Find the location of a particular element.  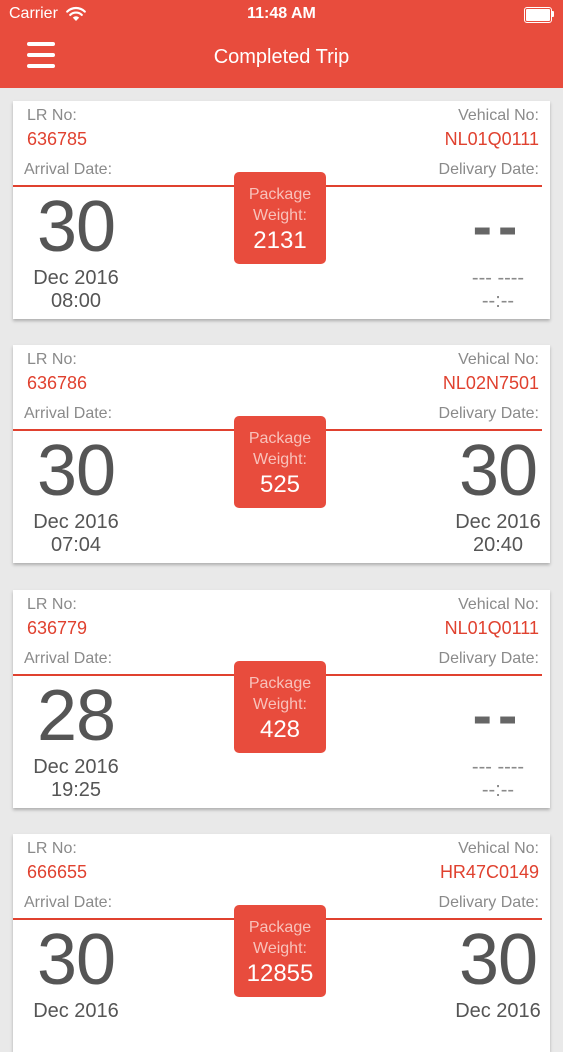

vehicle-no-value: HR47C0149 is located at coordinates (489, 872).